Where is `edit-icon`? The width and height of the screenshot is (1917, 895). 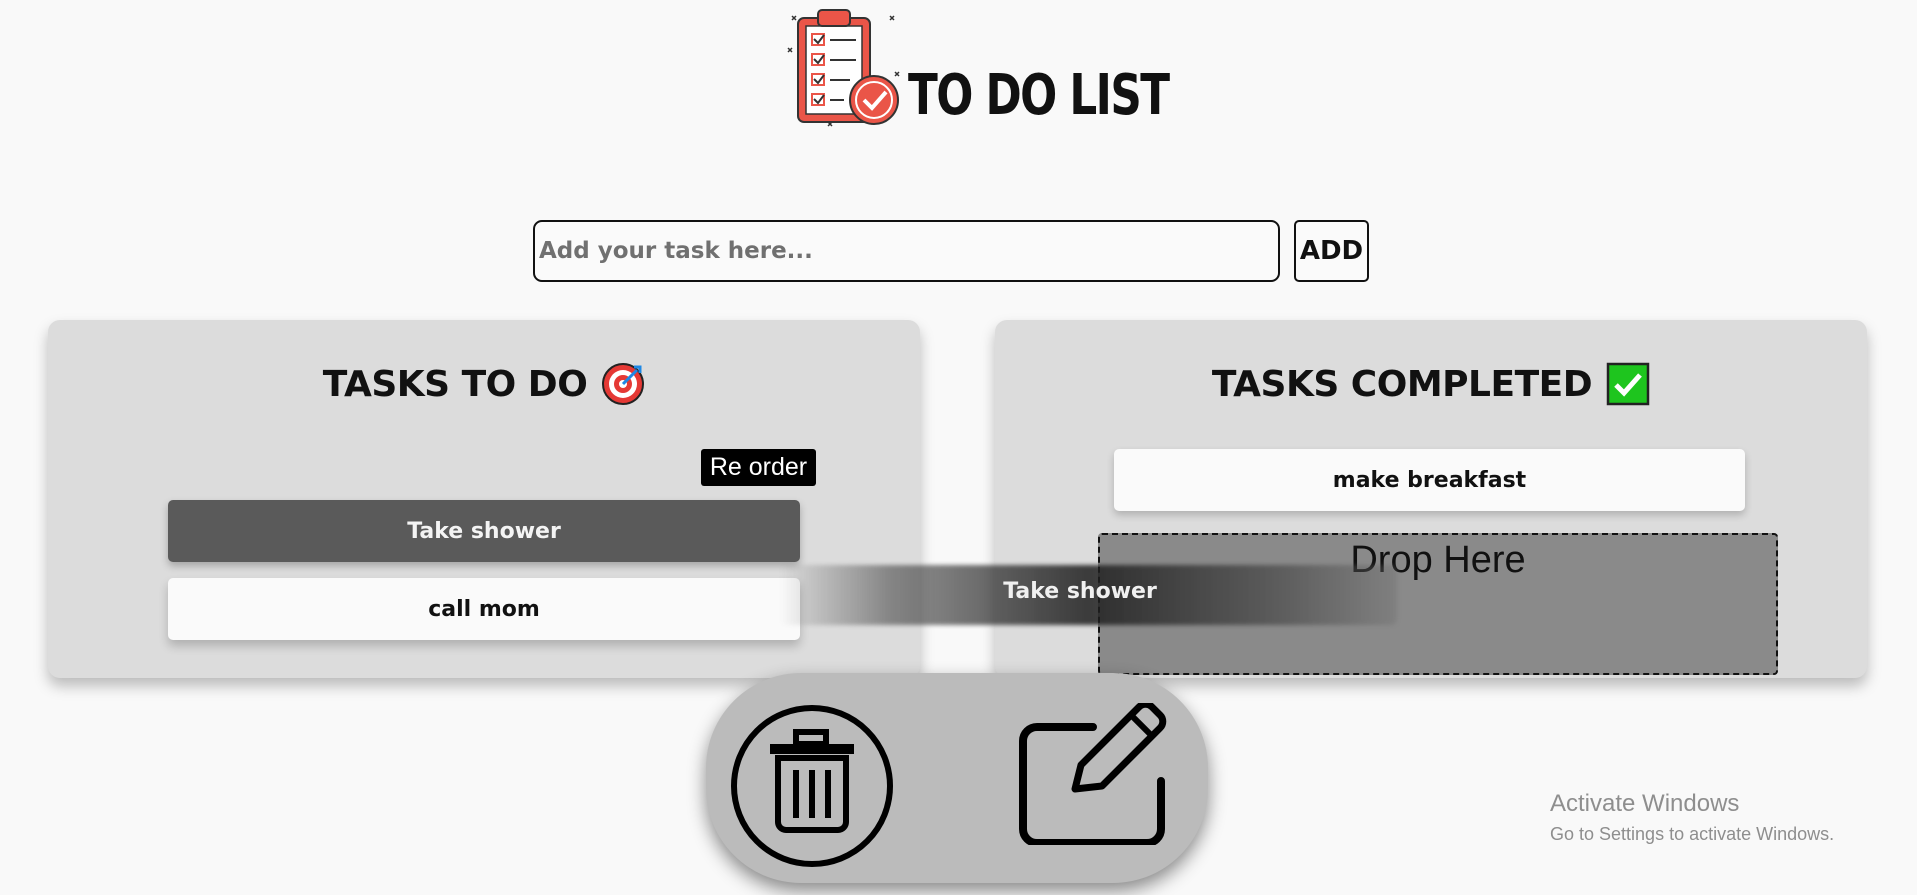
edit-icon is located at coordinates (1094, 774).